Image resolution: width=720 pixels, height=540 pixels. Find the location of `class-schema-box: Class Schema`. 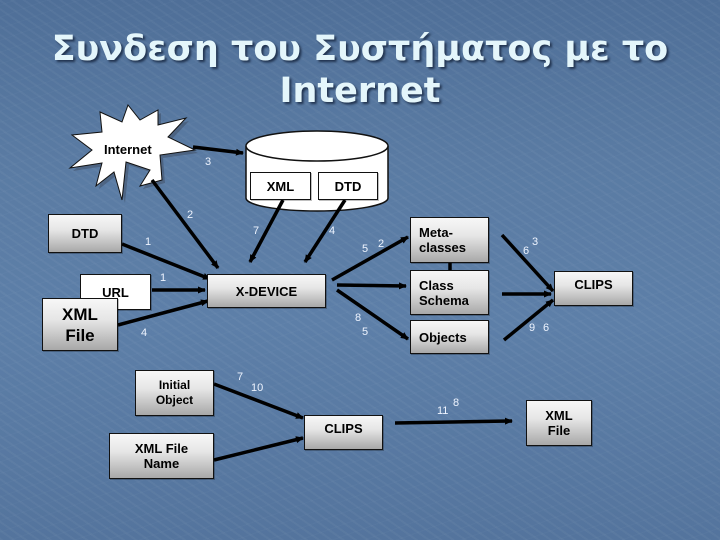

class-schema-box: Class Schema is located at coordinates (449, 292).